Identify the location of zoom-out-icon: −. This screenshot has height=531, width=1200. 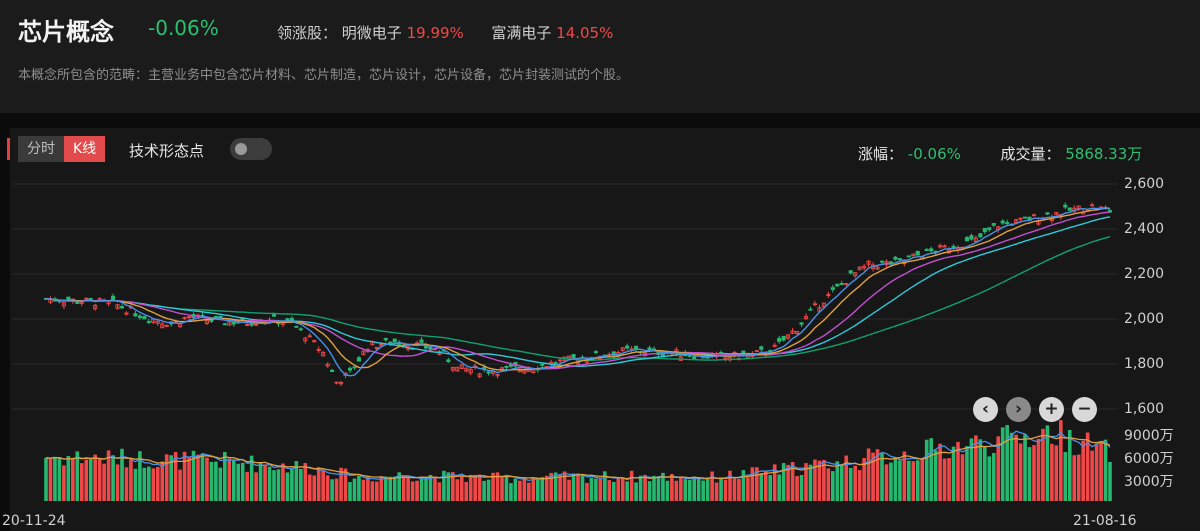
(1084, 409).